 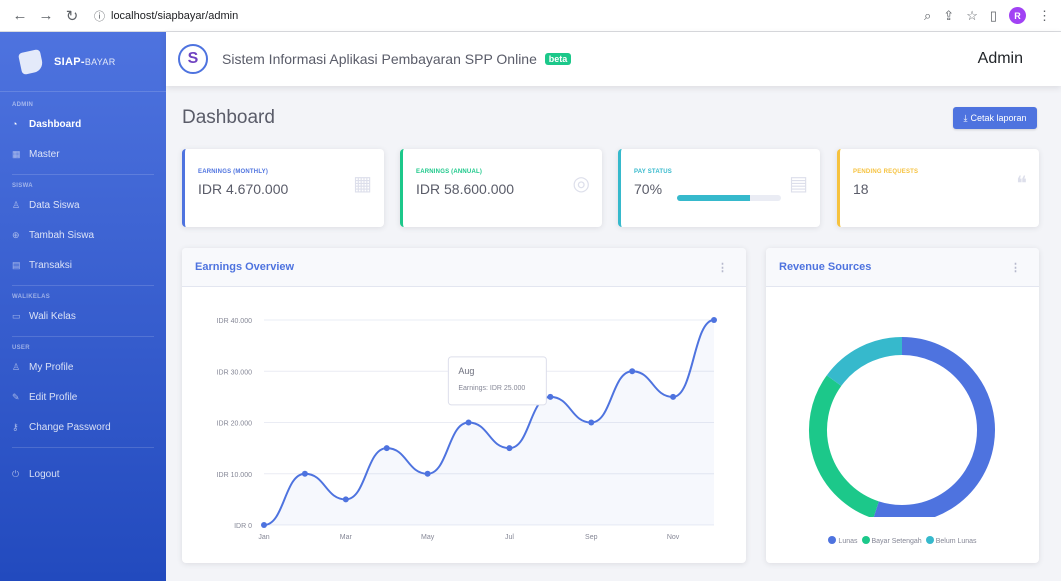 What do you see at coordinates (83, 265) in the screenshot?
I see `sidebar-item-transaksi: ▤ Transaksi` at bounding box center [83, 265].